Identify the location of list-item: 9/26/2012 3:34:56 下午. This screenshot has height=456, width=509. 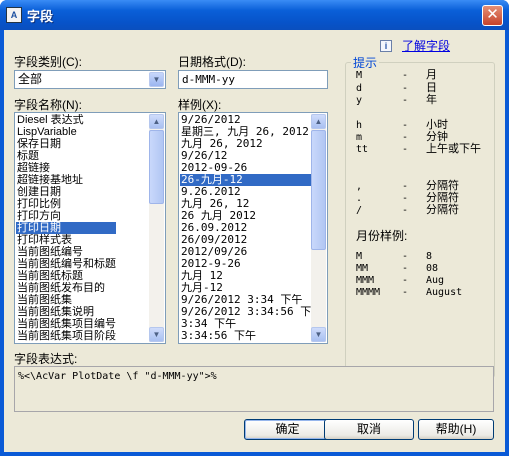
(251, 312).